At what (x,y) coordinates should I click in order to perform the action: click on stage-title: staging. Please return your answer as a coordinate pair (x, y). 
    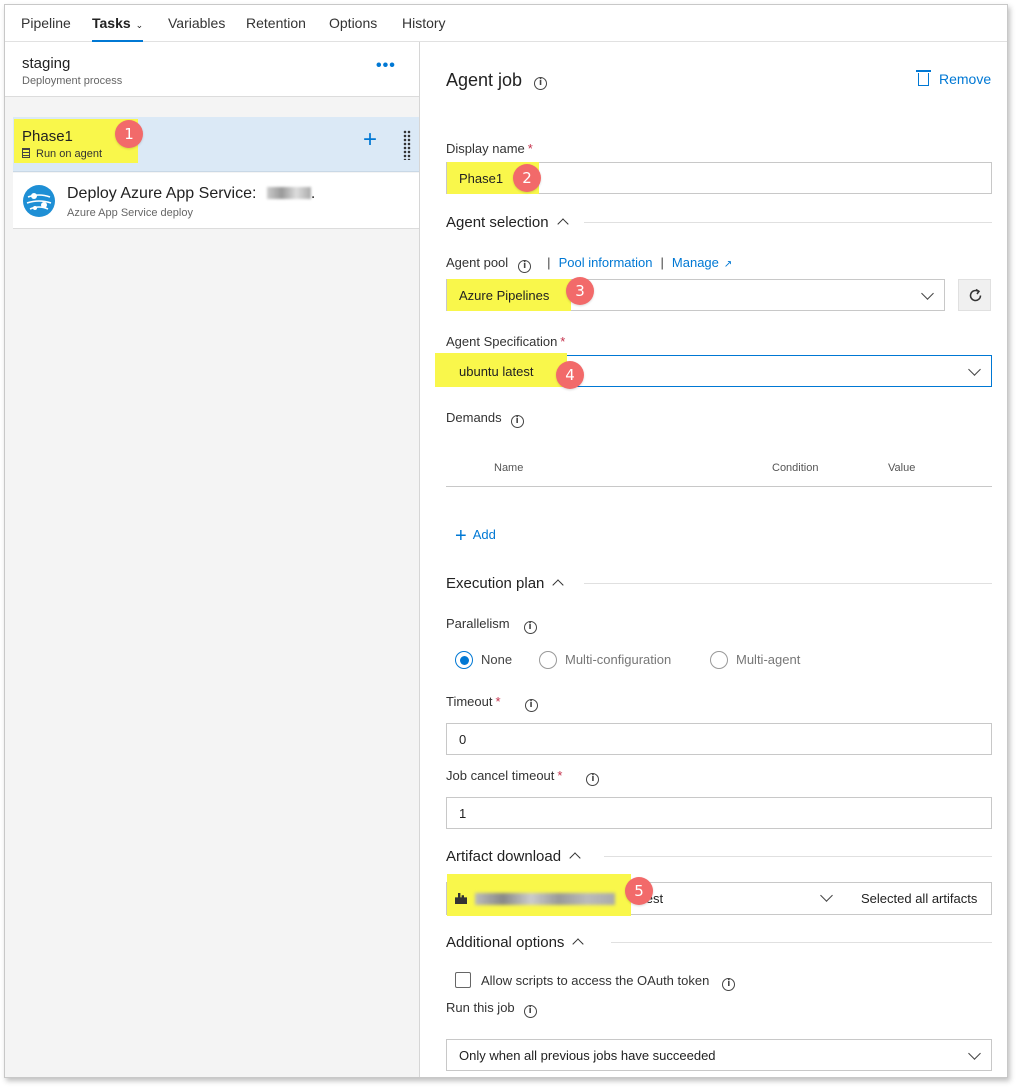
    Looking at the image, I should click on (46, 63).